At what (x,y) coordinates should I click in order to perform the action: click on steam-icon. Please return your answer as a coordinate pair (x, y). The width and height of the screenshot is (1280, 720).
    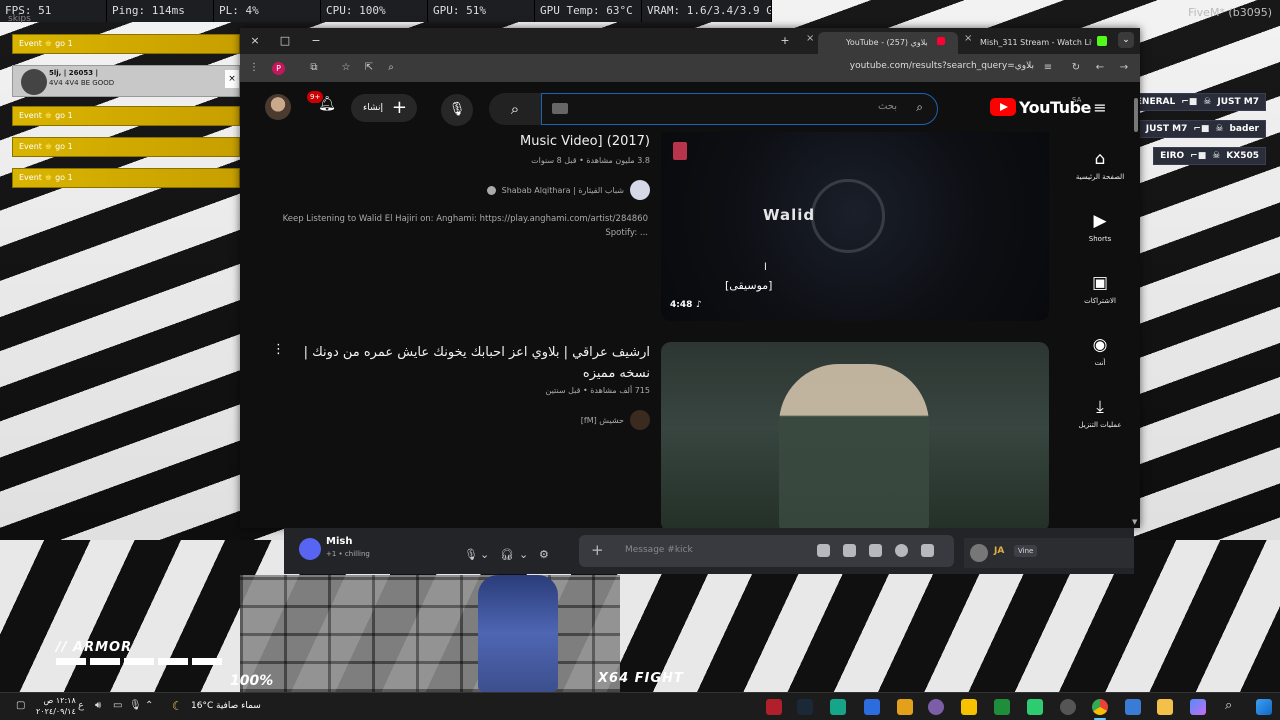
    Looking at the image, I should click on (805, 707).